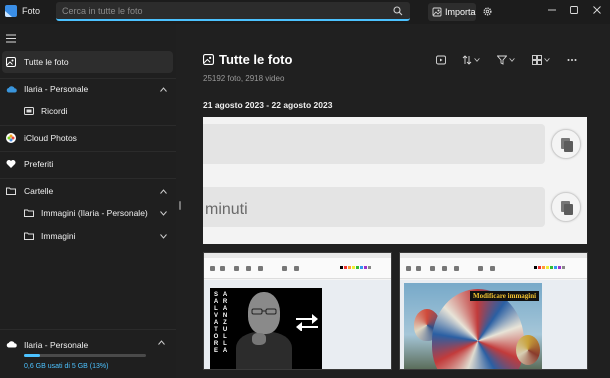 This screenshot has width=610, height=378. What do you see at coordinates (11, 164) in the screenshot?
I see `heart-icon` at bounding box center [11, 164].